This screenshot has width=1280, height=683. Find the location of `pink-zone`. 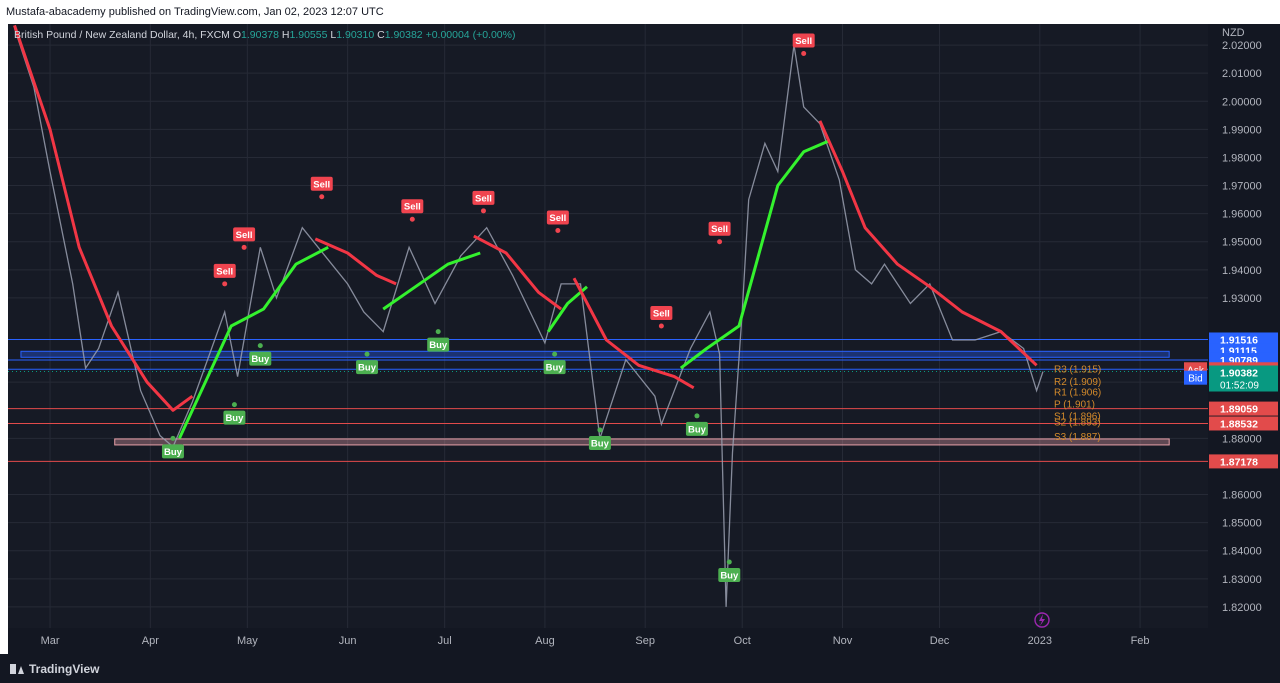

pink-zone is located at coordinates (642, 442).